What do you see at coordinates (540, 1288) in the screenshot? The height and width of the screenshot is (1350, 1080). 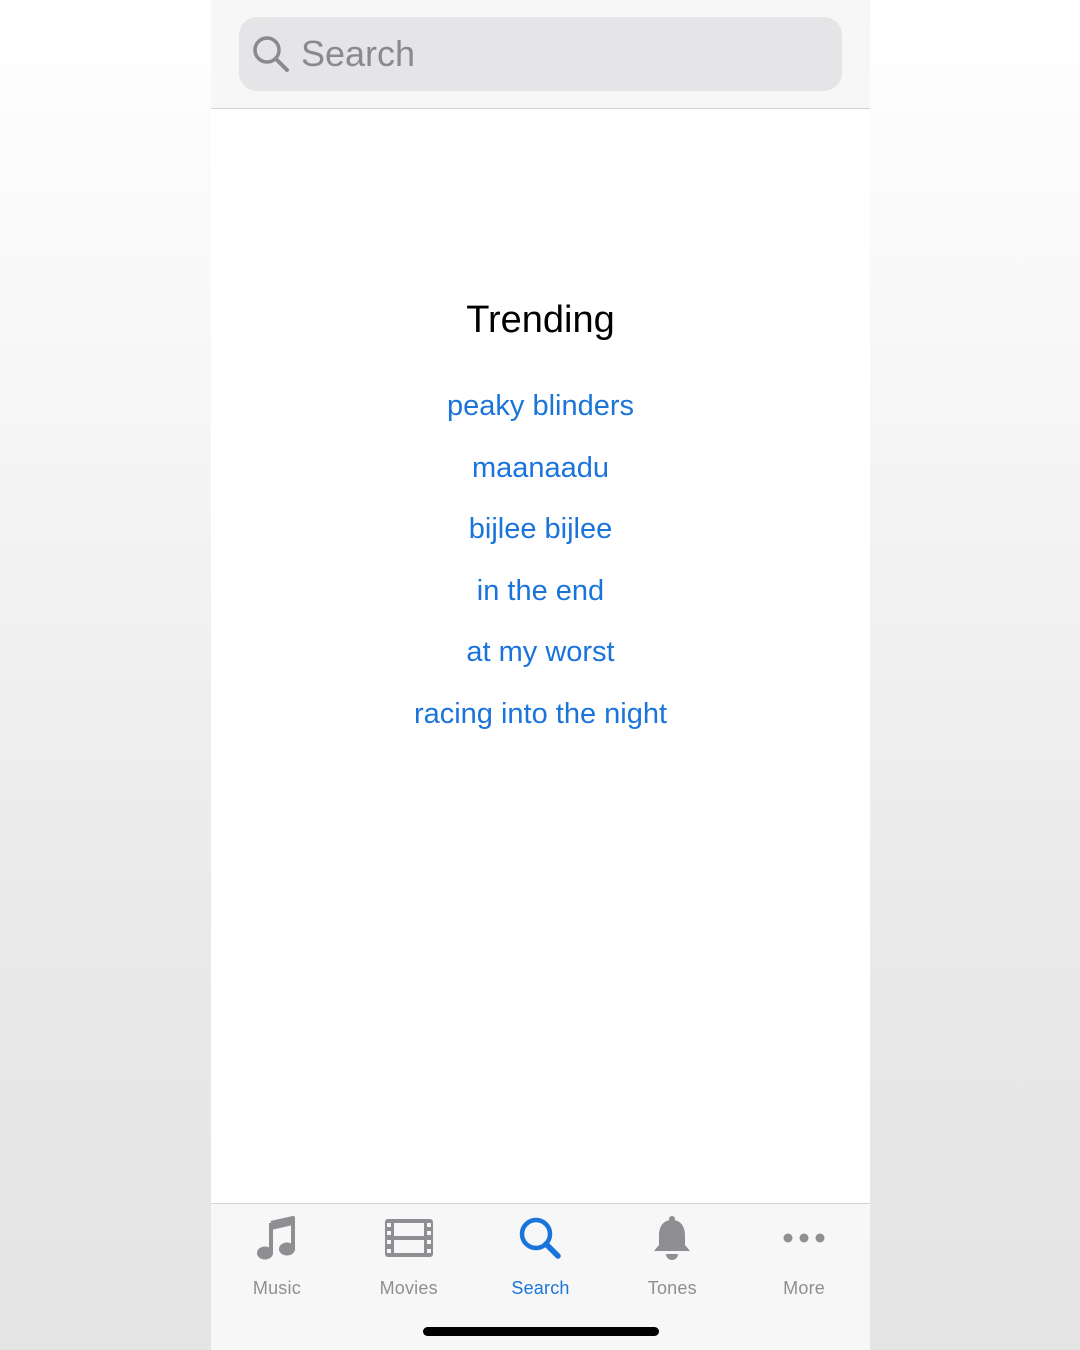 I see `tab-label: Search` at bounding box center [540, 1288].